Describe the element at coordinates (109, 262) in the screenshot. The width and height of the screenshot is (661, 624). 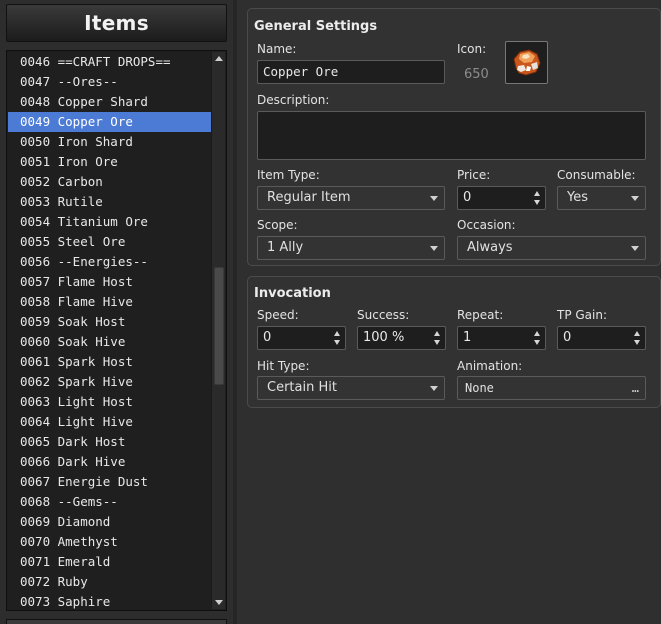
I see `list-item: 0056 --Energies--` at that location.